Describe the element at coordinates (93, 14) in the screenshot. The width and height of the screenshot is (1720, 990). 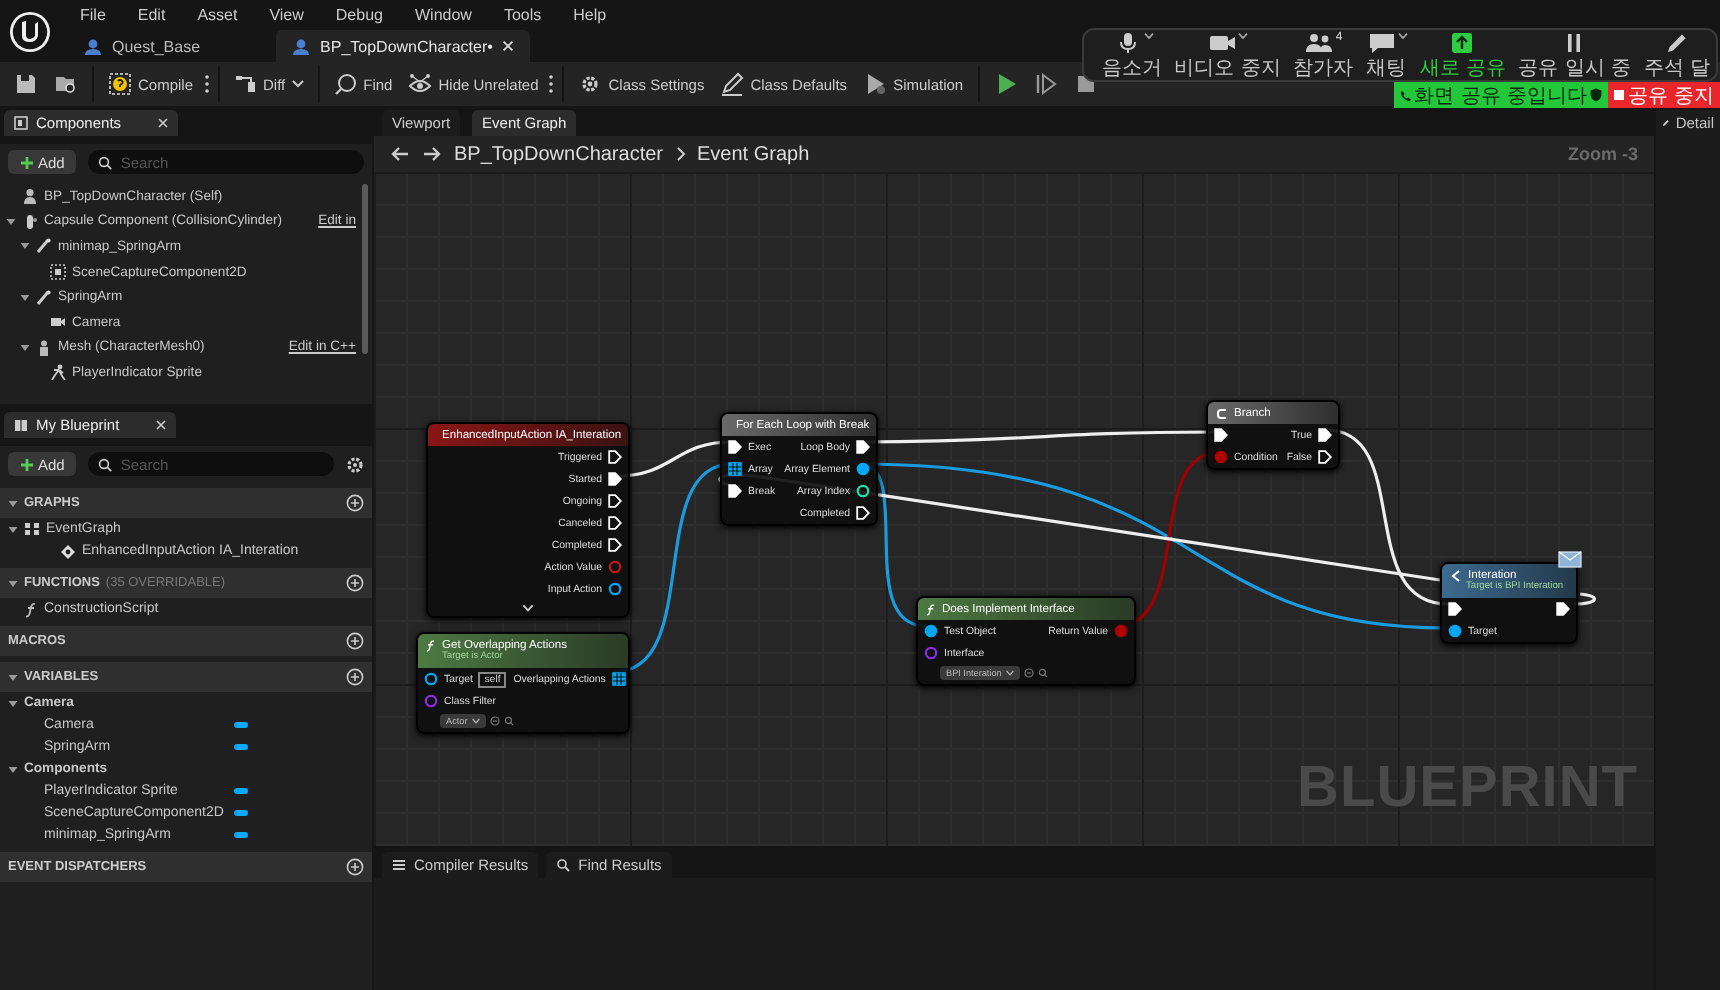
I see `menu-item: File` at that location.